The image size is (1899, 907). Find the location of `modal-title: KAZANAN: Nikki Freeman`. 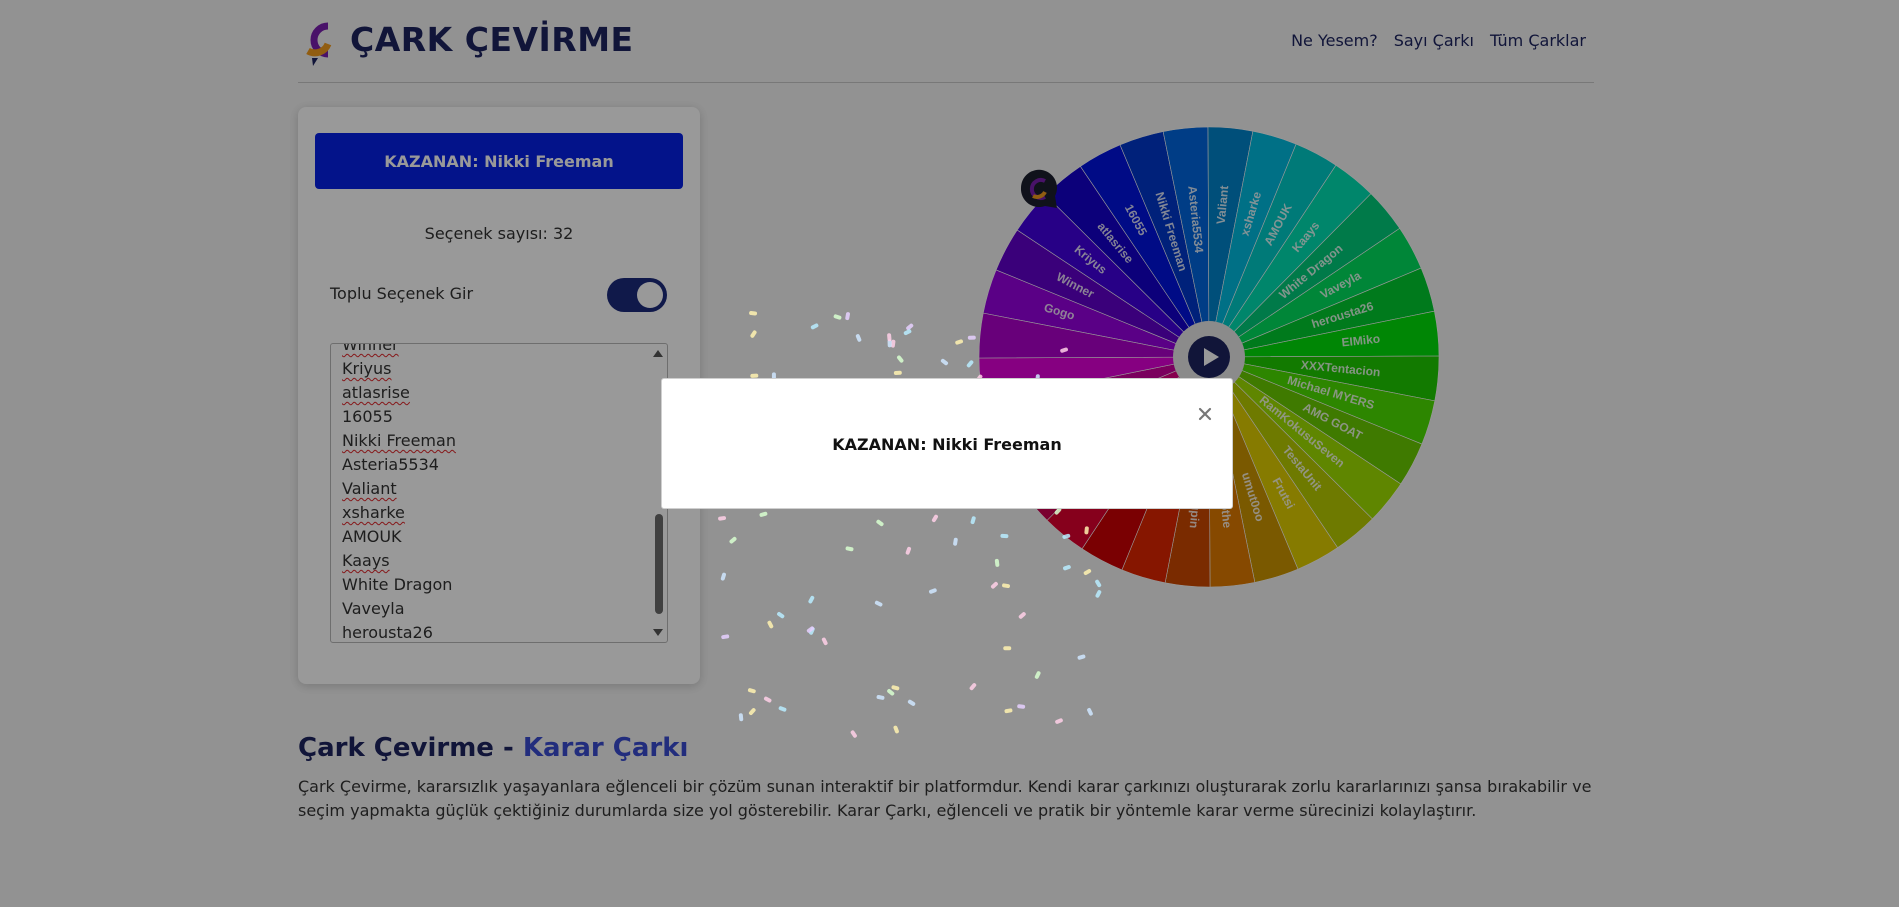

modal-title: KAZANAN: Nikki Freeman is located at coordinates (947, 444).